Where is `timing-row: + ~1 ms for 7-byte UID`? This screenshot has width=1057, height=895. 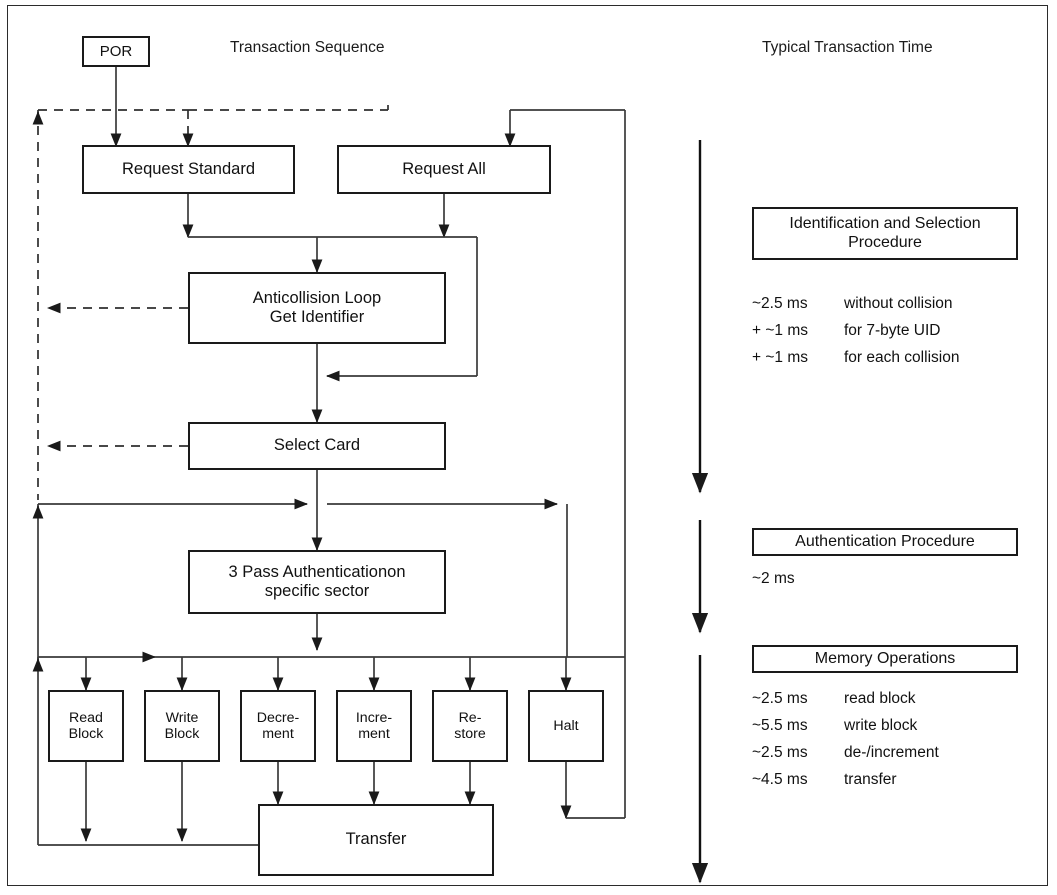
timing-row: + ~1 ms for 7-byte UID is located at coordinates (855, 331).